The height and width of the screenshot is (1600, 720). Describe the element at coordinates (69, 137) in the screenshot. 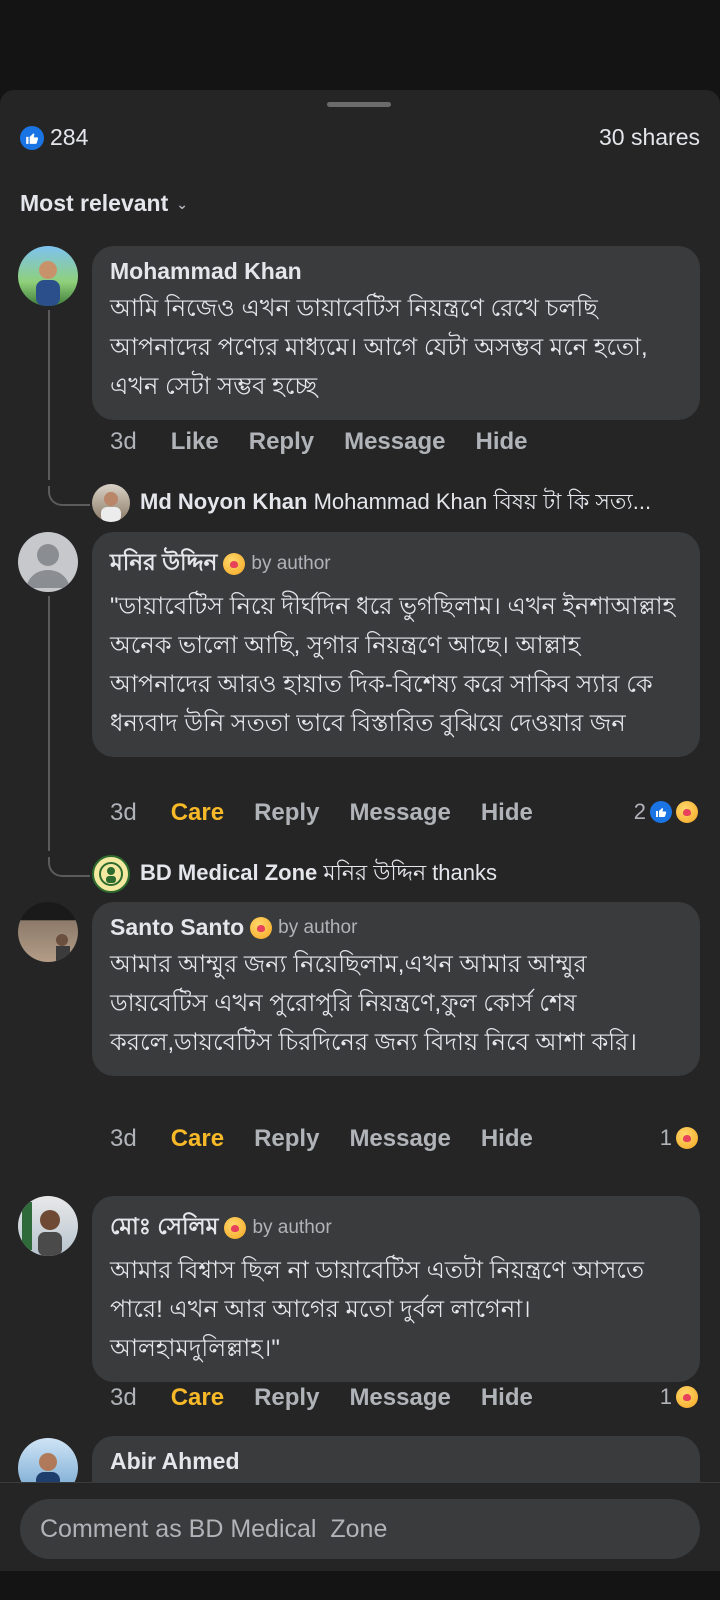

I see `reaction-count: 284` at that location.